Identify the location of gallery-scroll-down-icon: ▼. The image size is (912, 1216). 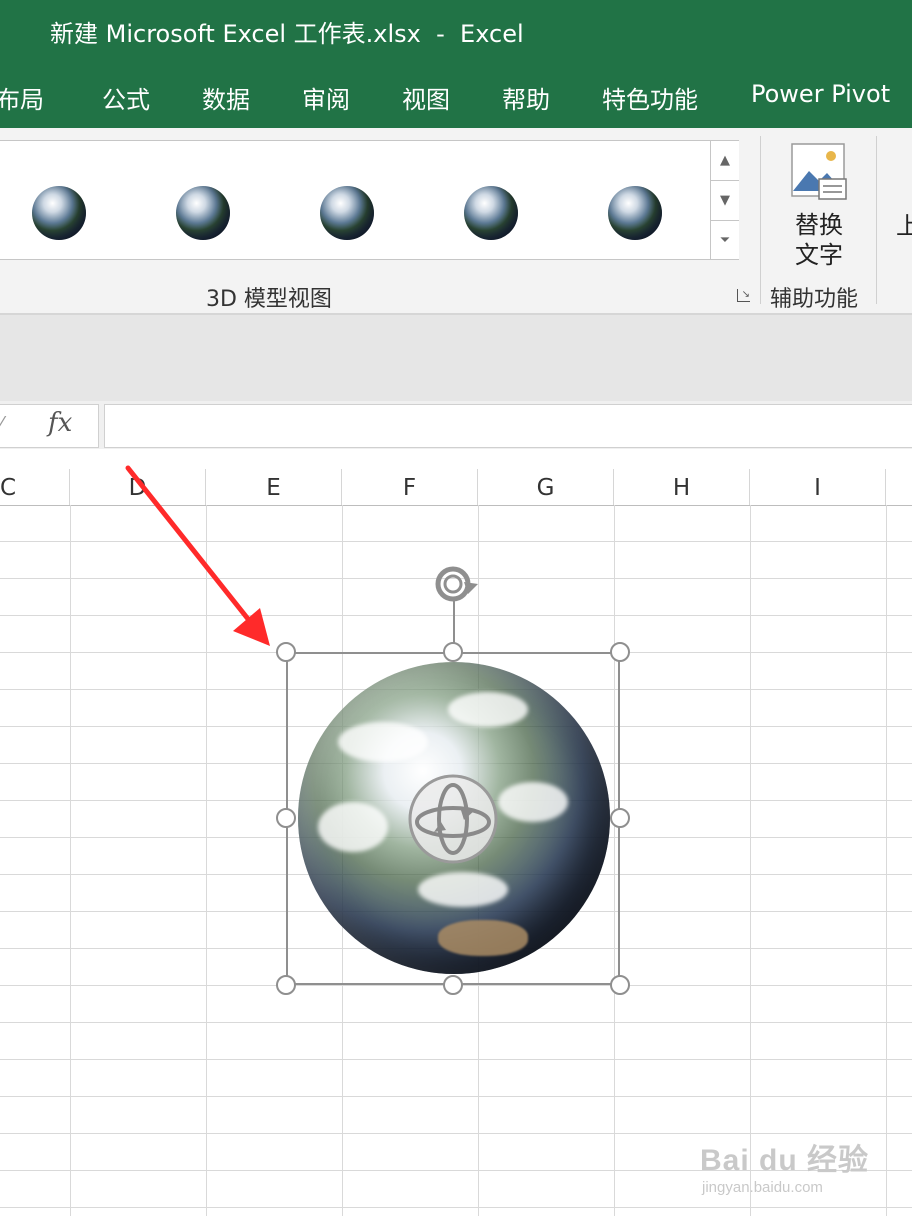
(725, 201).